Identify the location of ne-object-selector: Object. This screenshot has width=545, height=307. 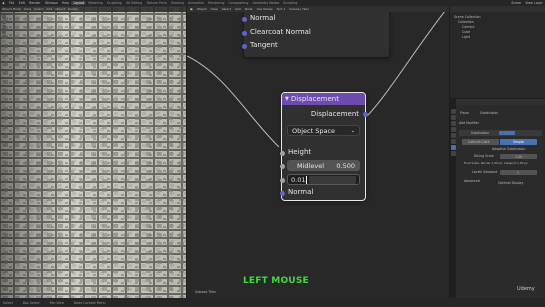
(202, 9).